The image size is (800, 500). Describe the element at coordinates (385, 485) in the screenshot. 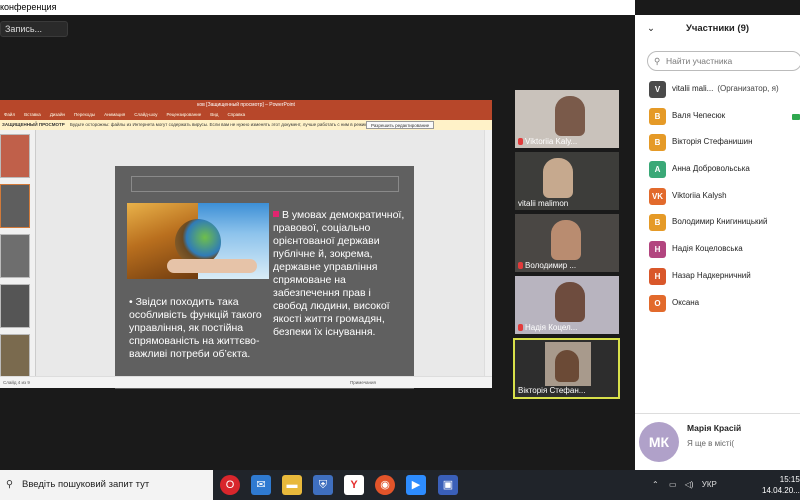

I see `browser-icon: ◉` at that location.